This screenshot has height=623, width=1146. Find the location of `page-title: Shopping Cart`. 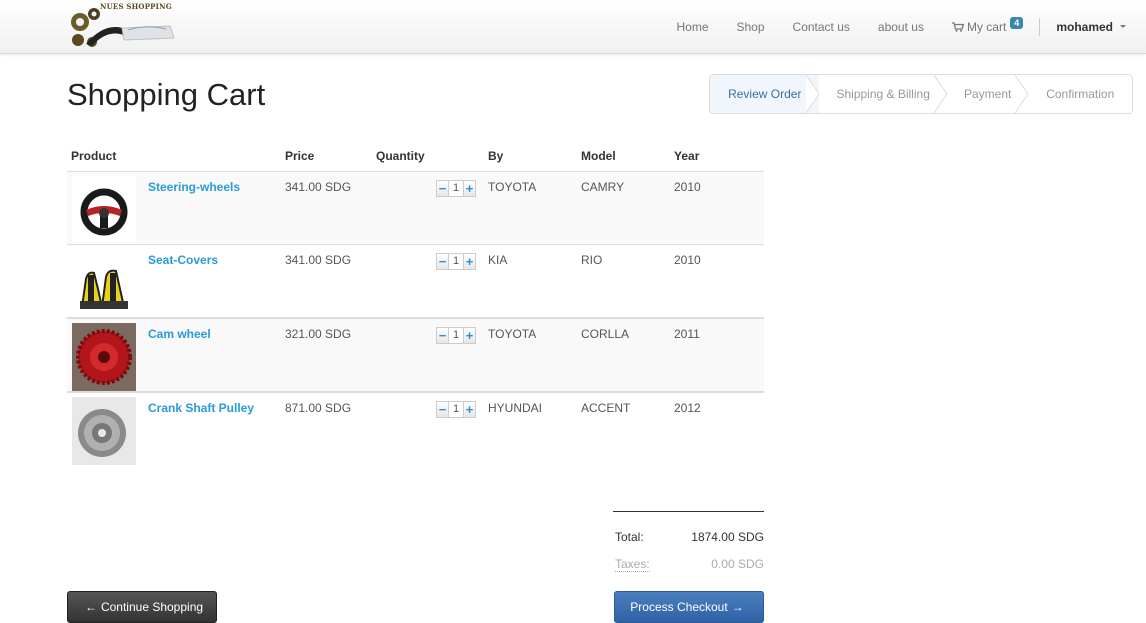

page-title: Shopping Cart is located at coordinates (166, 94).